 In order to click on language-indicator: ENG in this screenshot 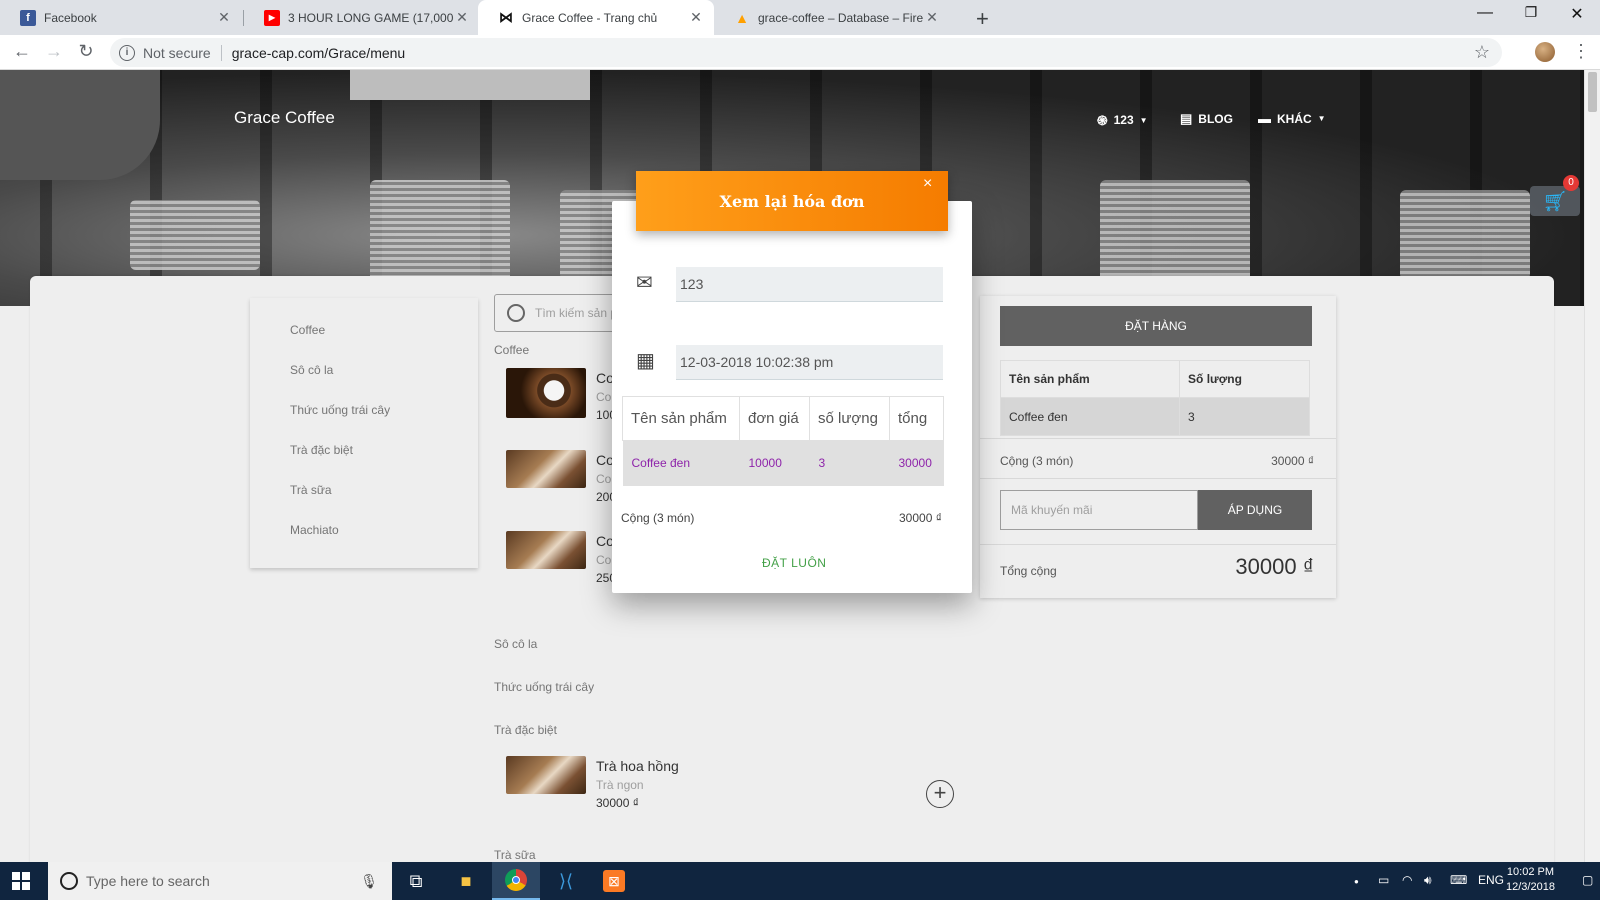, I will do `click(1491, 880)`.